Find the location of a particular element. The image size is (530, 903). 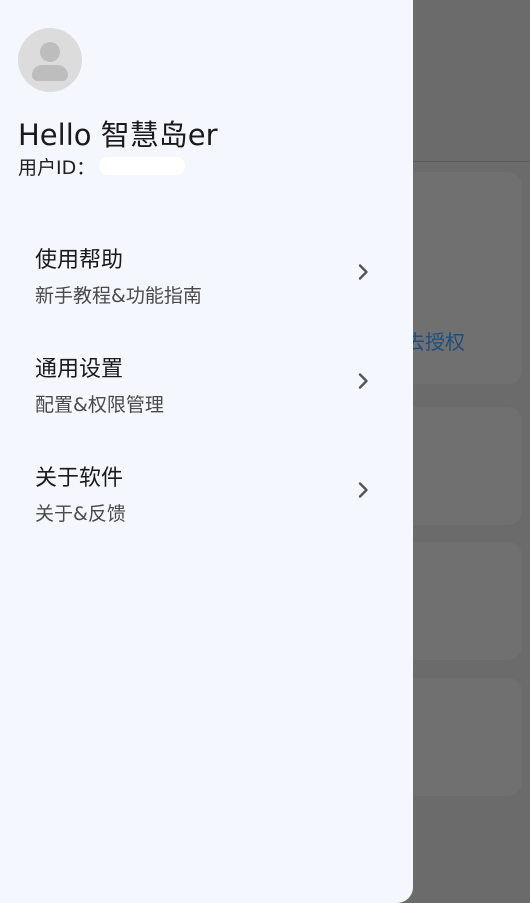

menu-item-subtitle: 新手教程&功能指南 is located at coordinates (118, 296).